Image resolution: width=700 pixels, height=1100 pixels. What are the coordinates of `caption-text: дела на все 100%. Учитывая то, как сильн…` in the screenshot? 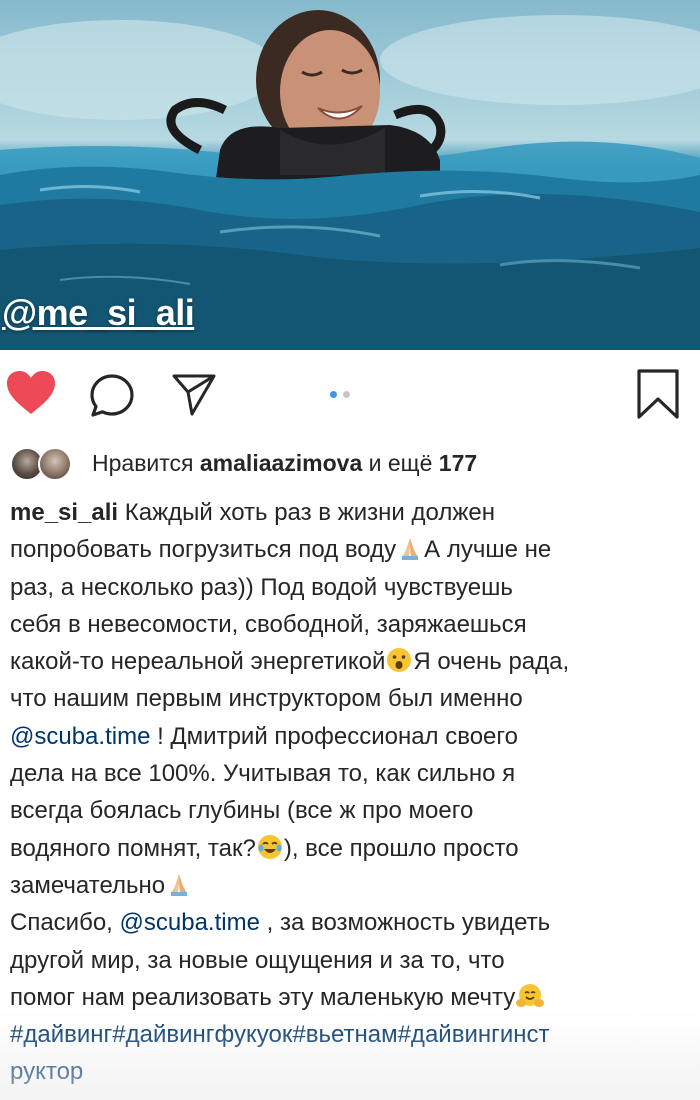 It's located at (263, 774).